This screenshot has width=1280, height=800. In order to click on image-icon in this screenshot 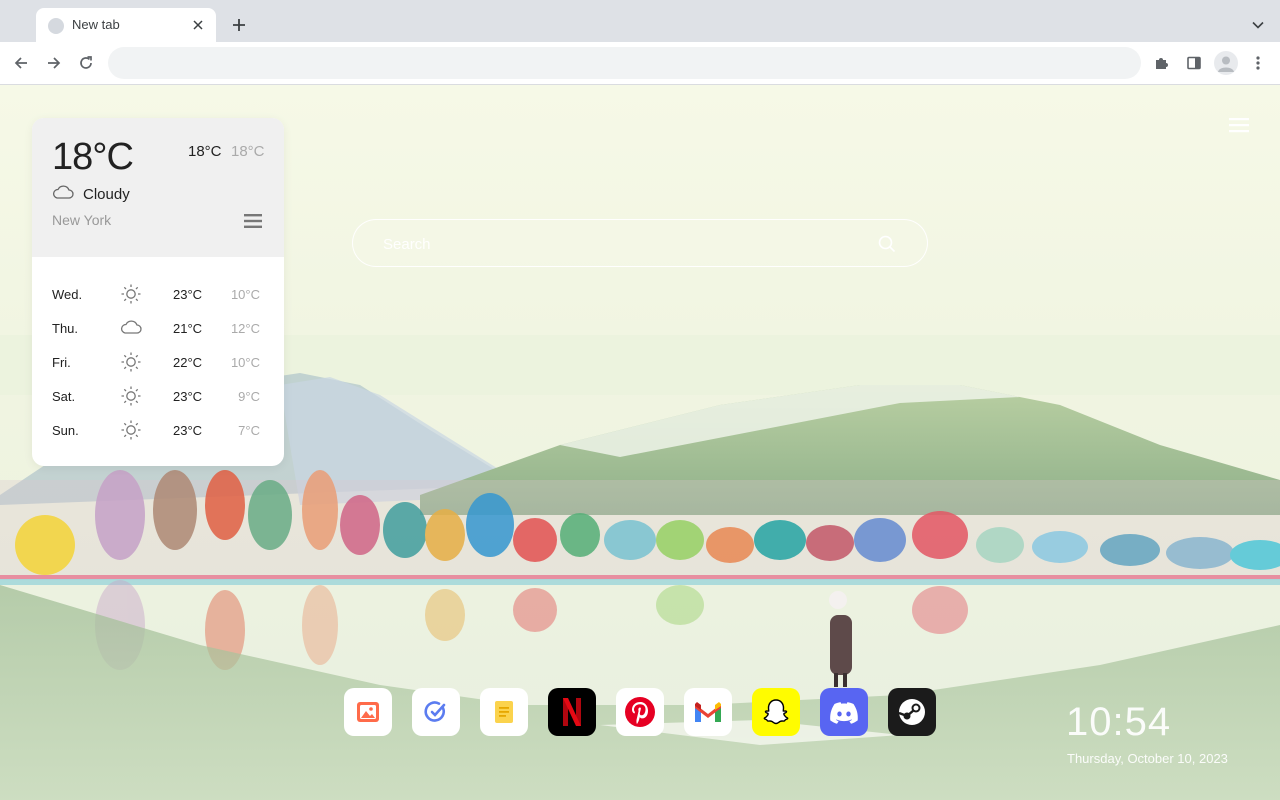, I will do `click(368, 712)`.